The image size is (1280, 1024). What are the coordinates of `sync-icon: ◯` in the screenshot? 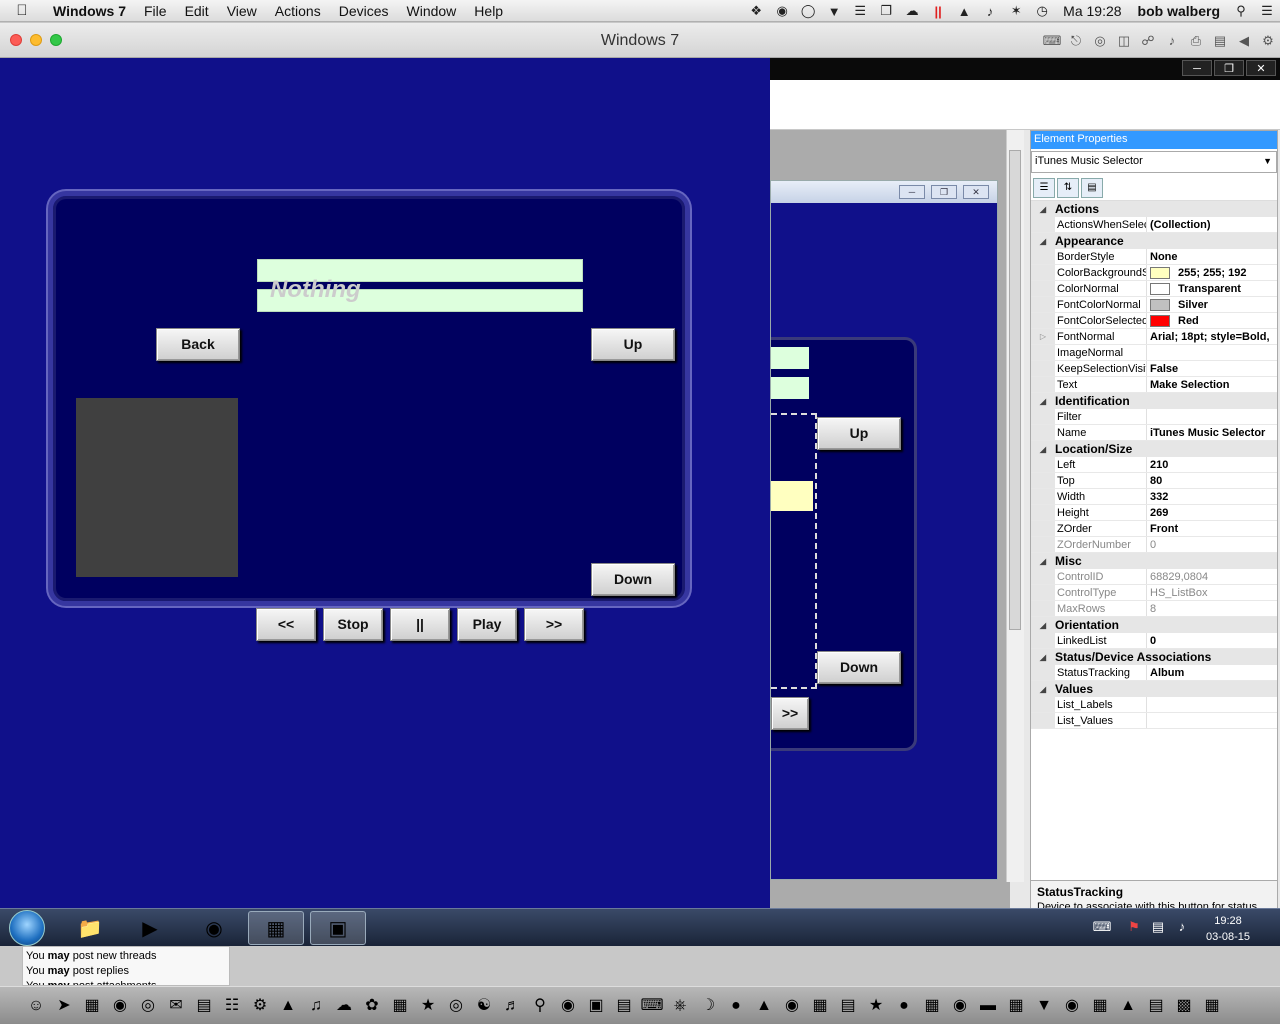 It's located at (808, 11).